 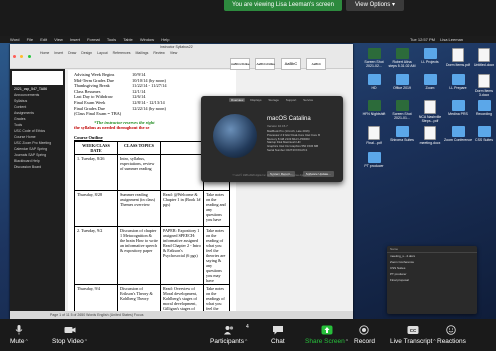 I want to click on style-normal: AaBbCcDdEe, so click(x=240, y=64).